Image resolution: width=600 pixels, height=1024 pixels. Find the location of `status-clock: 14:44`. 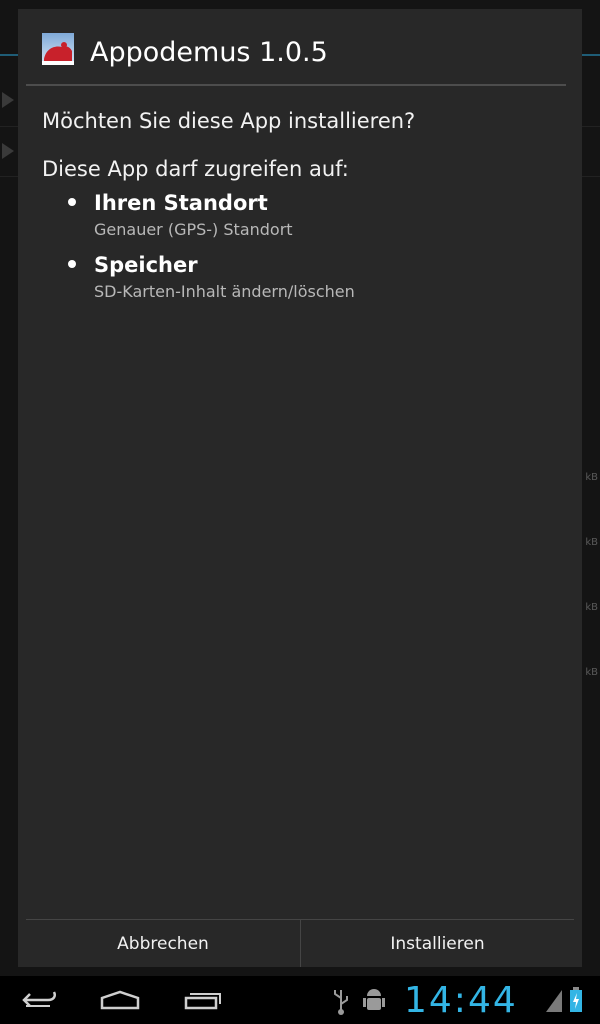

status-clock: 14:44 is located at coordinates (461, 1000).